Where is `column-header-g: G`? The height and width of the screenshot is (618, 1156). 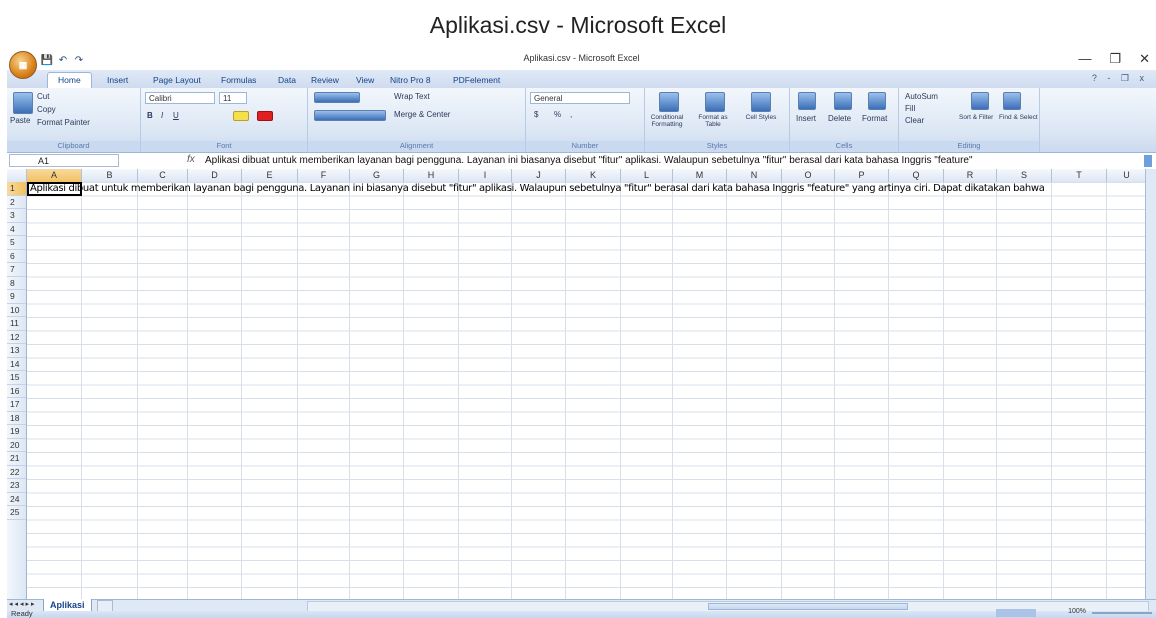 column-header-g: G is located at coordinates (377, 175).